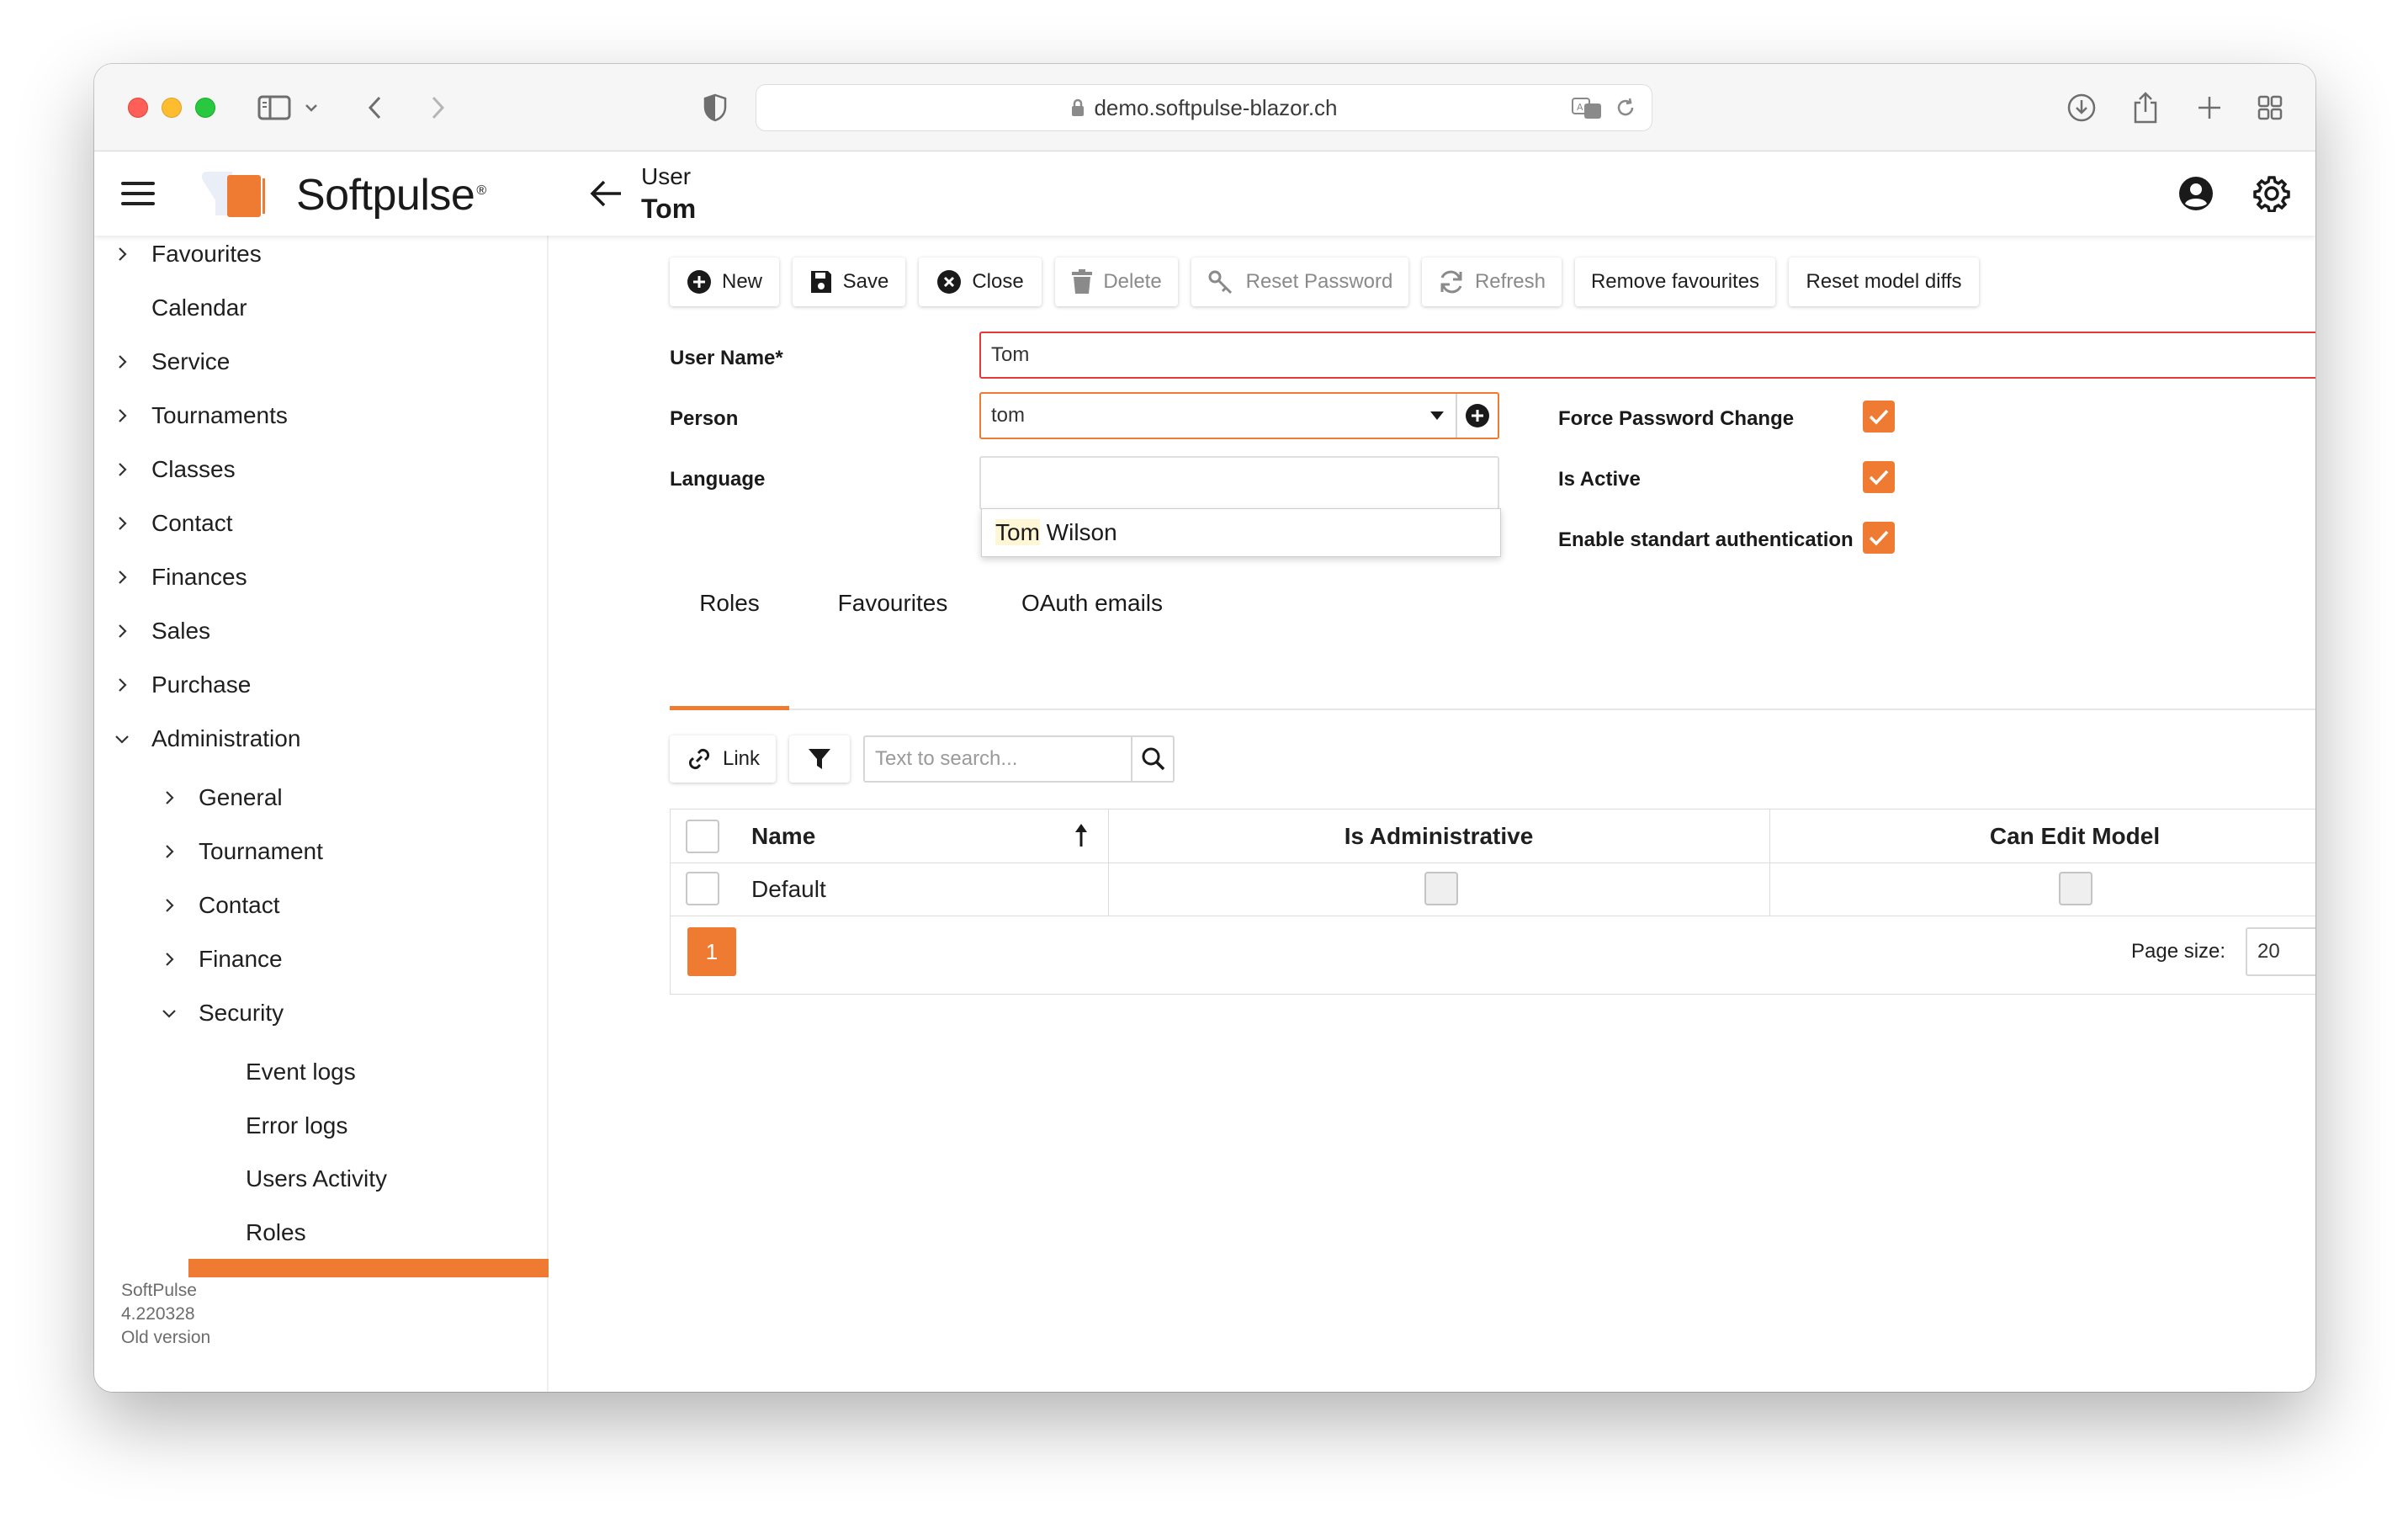 The height and width of the screenshot is (1518, 2408). What do you see at coordinates (206, 254) in the screenshot?
I see `sidebar-item-label: Favourites` at bounding box center [206, 254].